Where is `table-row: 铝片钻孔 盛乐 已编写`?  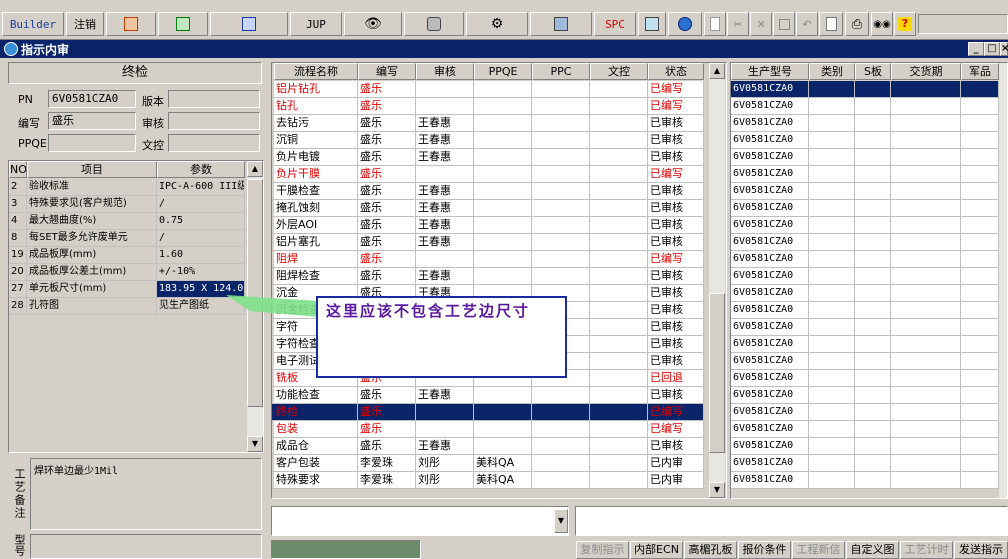 table-row: 铝片钻孔 盛乐 已编写 is located at coordinates (488, 89).